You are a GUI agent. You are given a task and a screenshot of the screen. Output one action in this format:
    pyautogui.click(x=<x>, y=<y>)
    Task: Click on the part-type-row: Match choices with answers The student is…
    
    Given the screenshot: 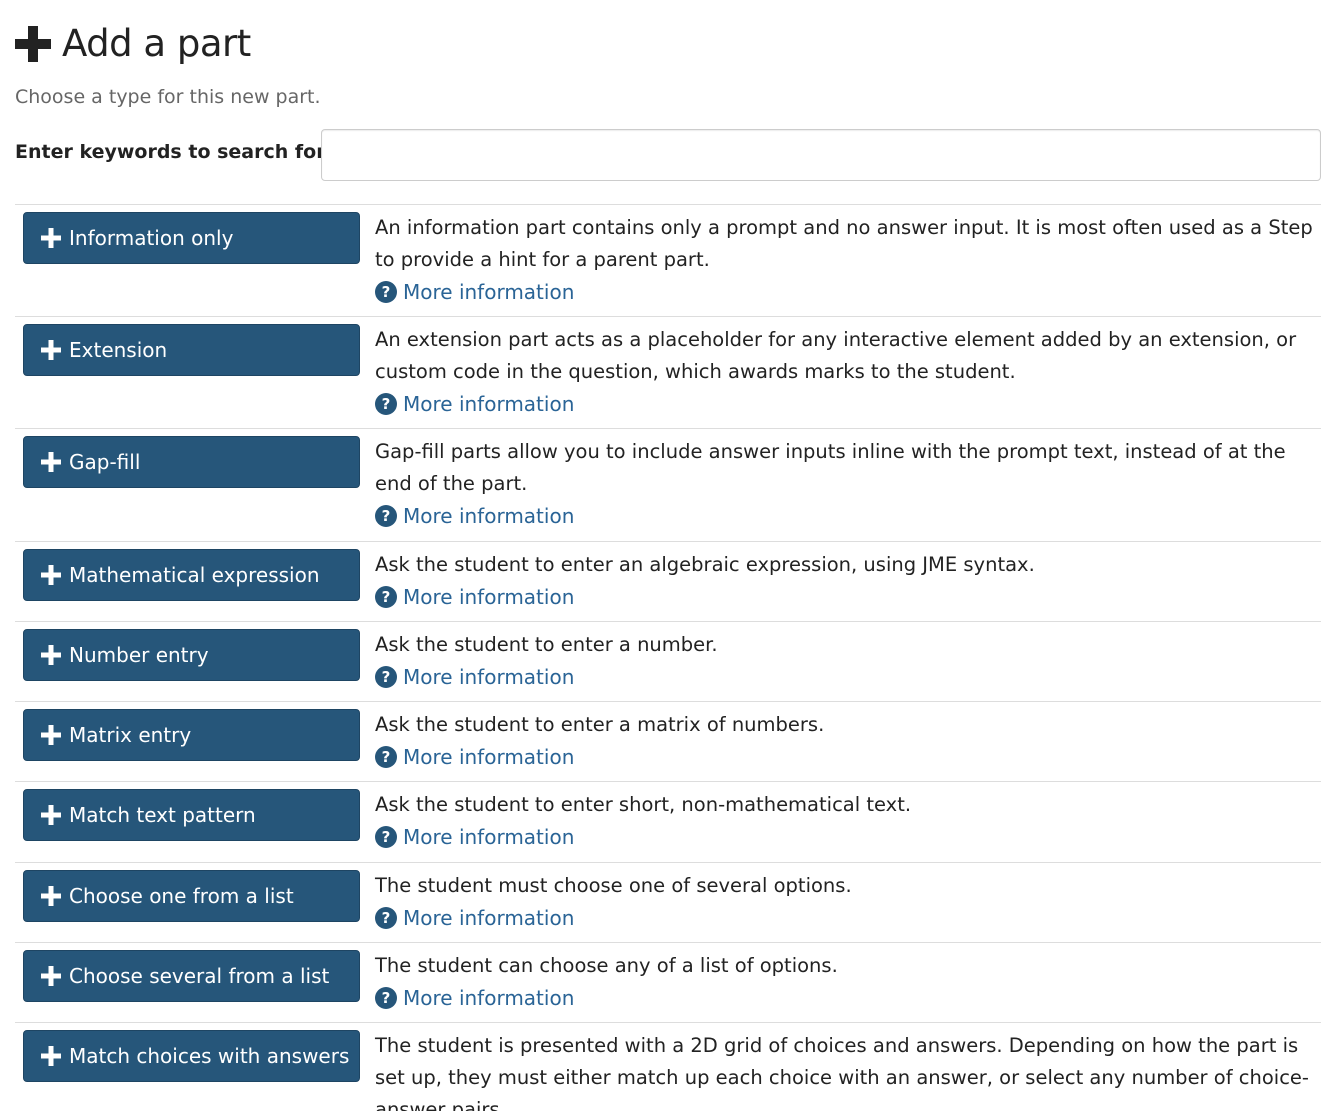 What is the action you would take?
    pyautogui.click(x=668, y=1066)
    